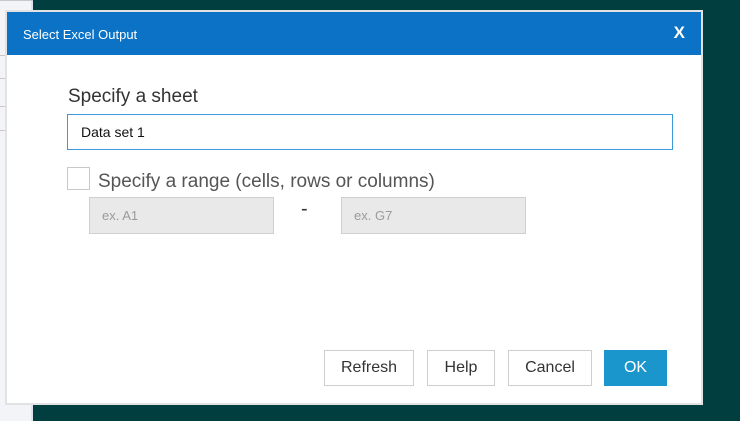  I want to click on ok-button: OK, so click(635, 368).